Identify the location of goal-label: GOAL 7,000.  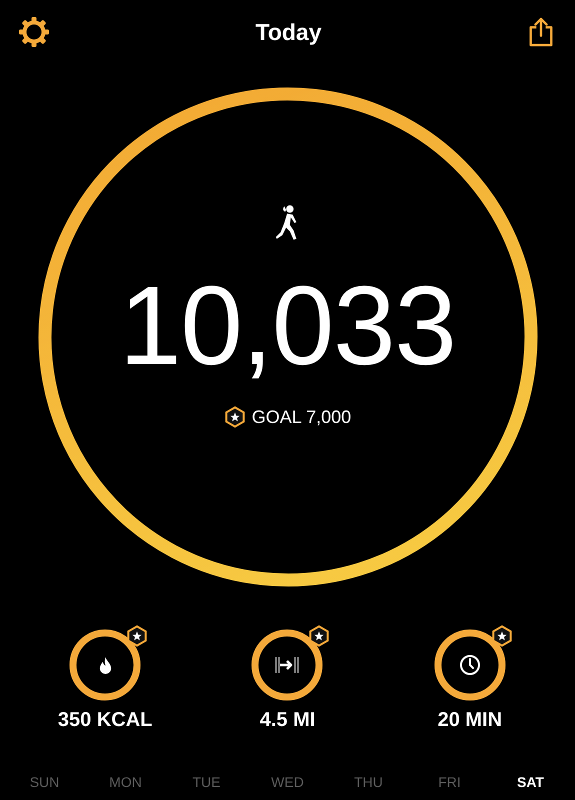
(302, 417).